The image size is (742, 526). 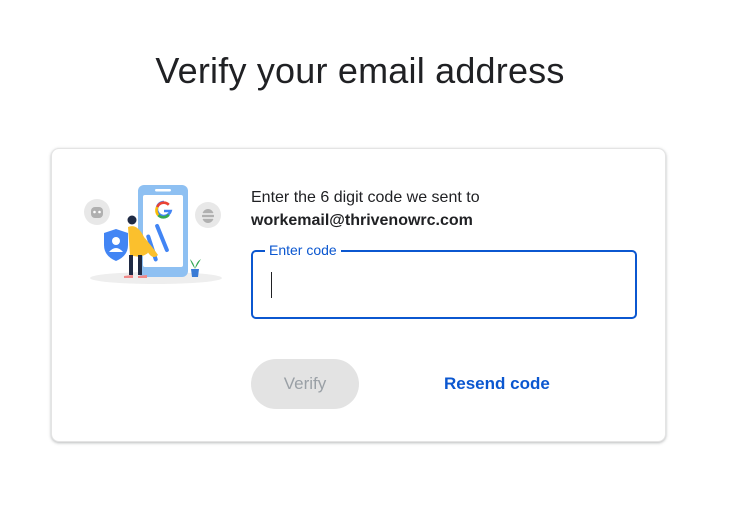 I want to click on code-field: Enter code, so click(x=444, y=280).